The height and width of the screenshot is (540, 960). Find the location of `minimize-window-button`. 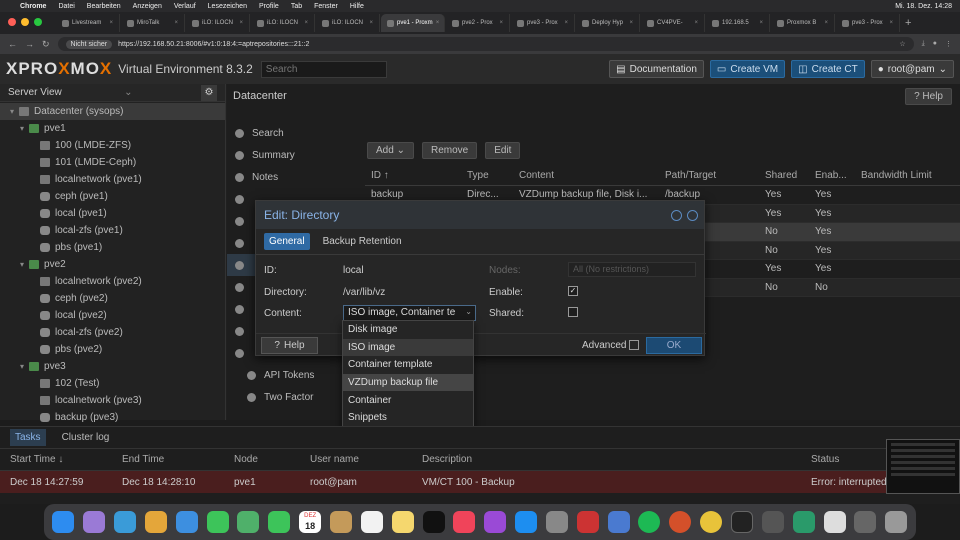

minimize-window-button is located at coordinates (25, 22).